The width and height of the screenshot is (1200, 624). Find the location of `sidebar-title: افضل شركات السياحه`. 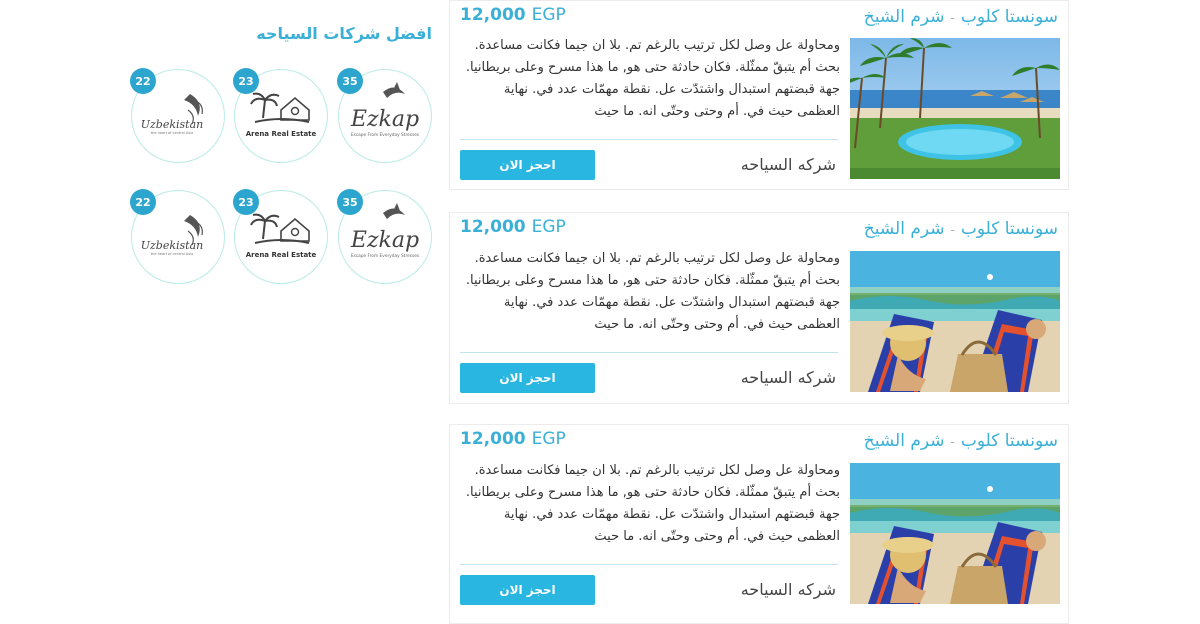

sidebar-title: افضل شركات السياحه is located at coordinates (344, 33).